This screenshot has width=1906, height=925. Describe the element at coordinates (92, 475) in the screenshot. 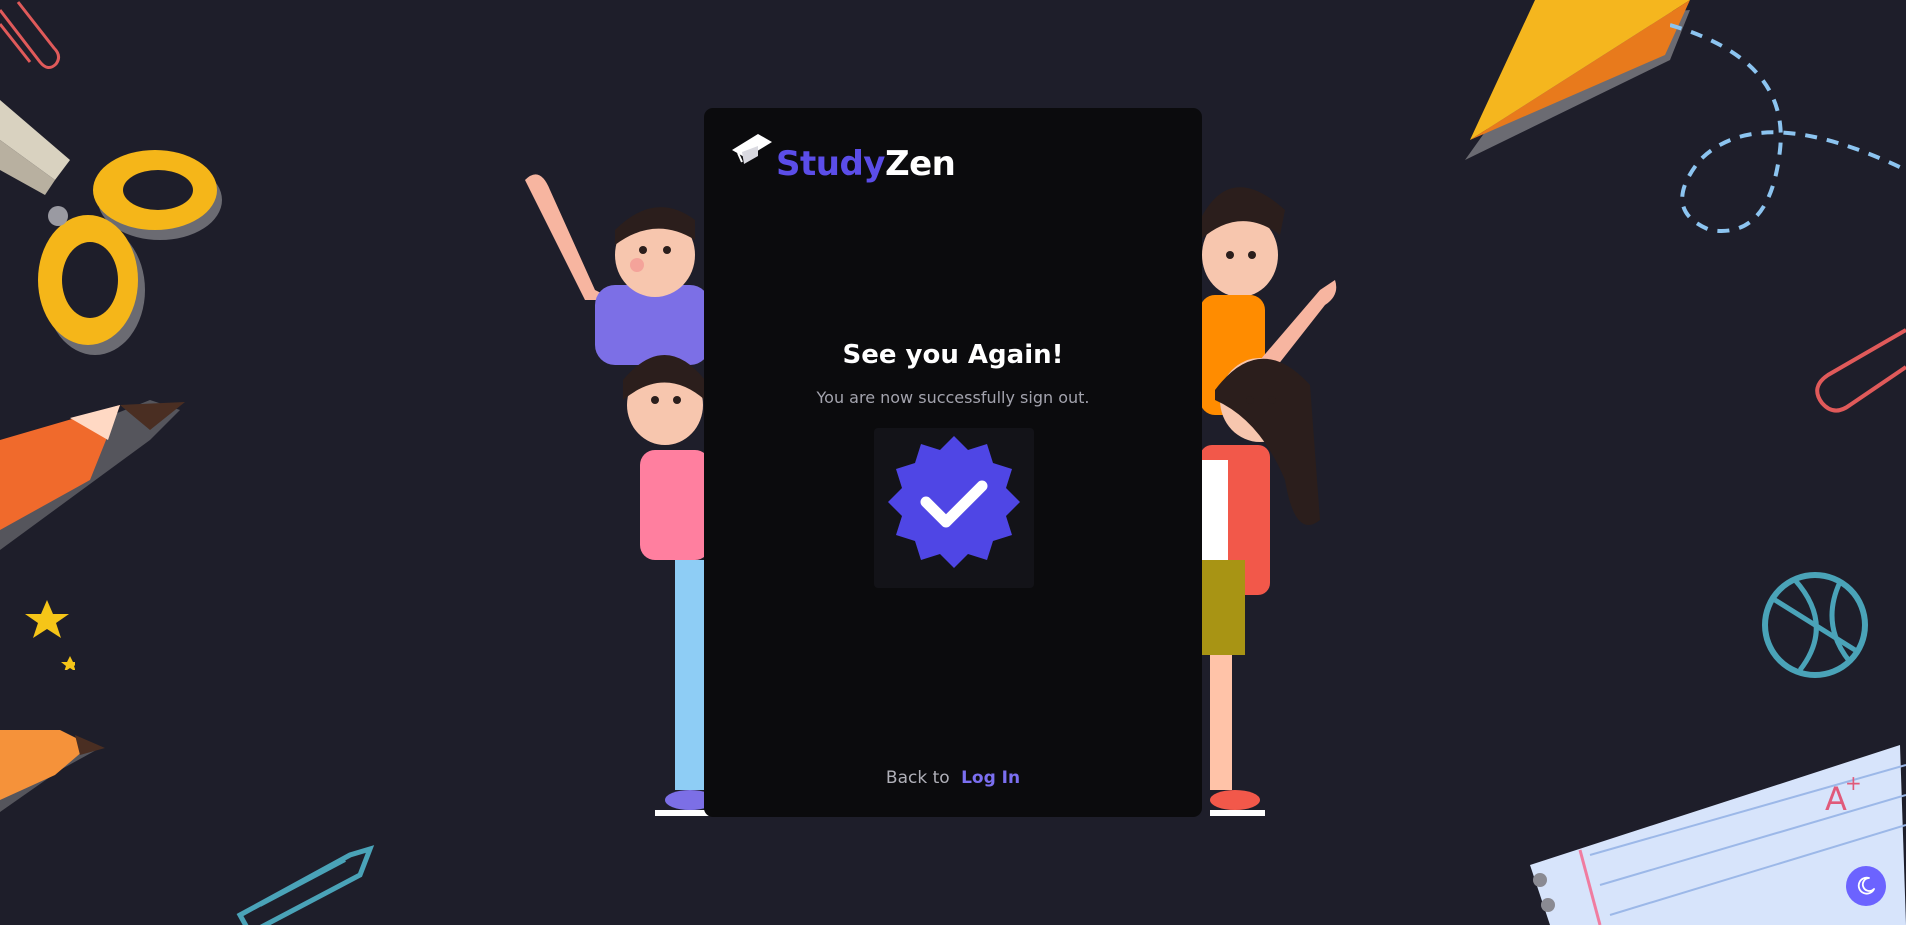

I see `pencil-icon` at that location.